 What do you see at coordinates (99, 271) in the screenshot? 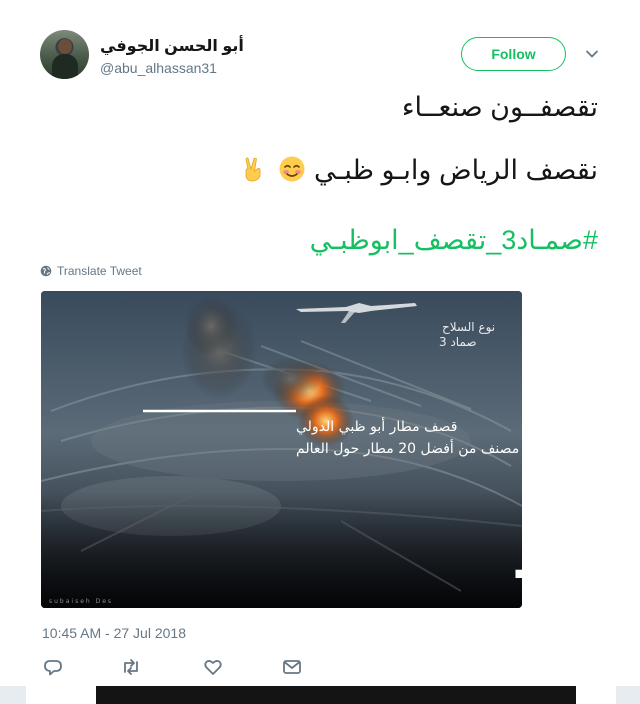
I see `translate-tweet-label: Translate Tweet` at bounding box center [99, 271].